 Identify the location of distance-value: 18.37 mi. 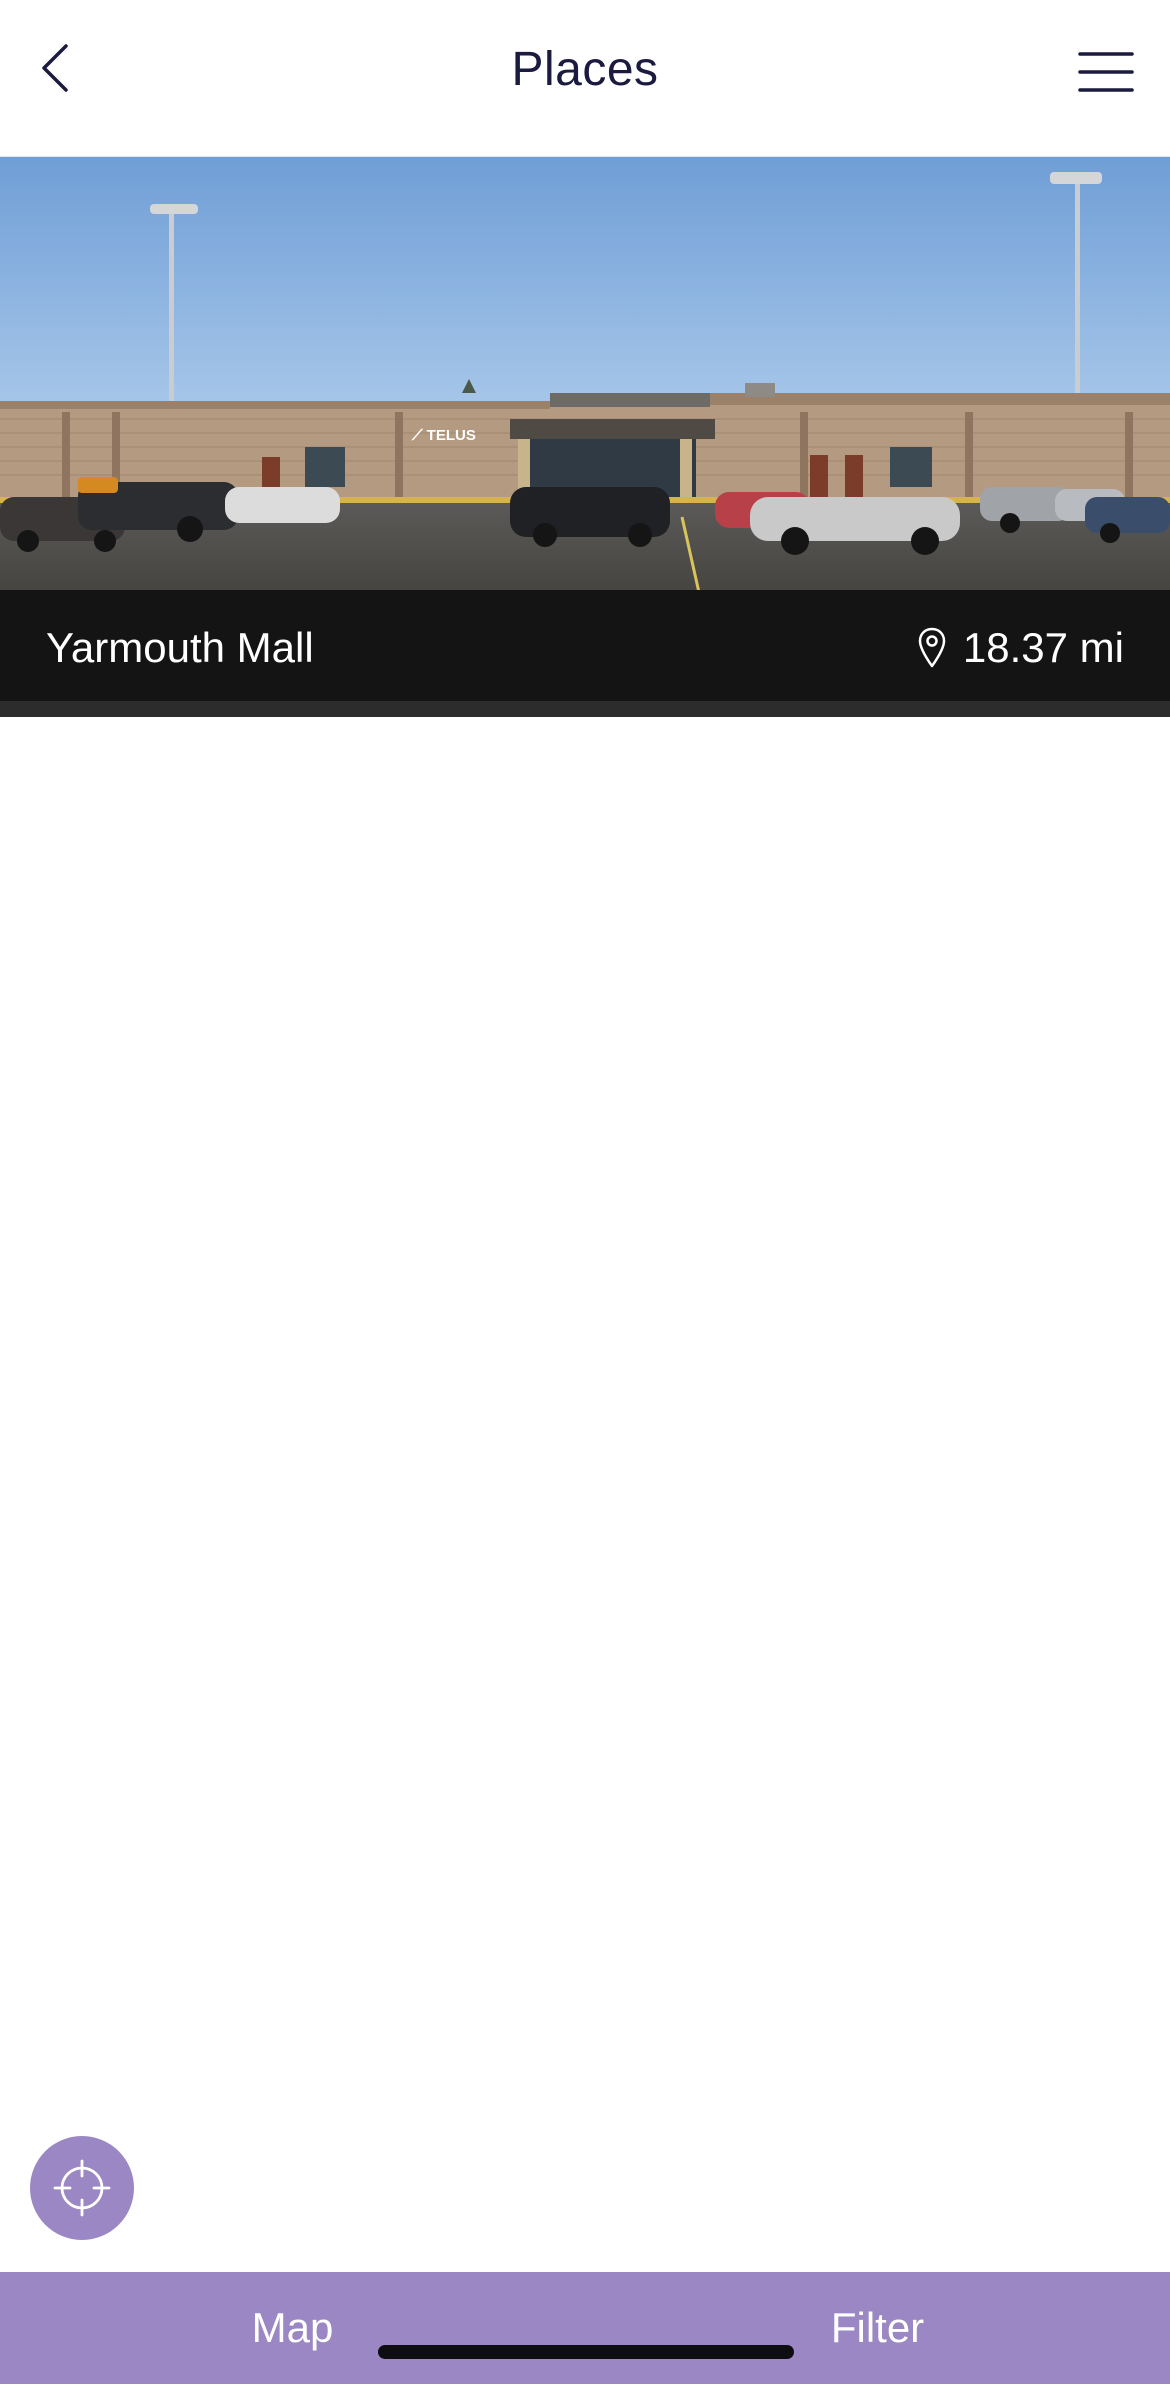
(1043, 647).